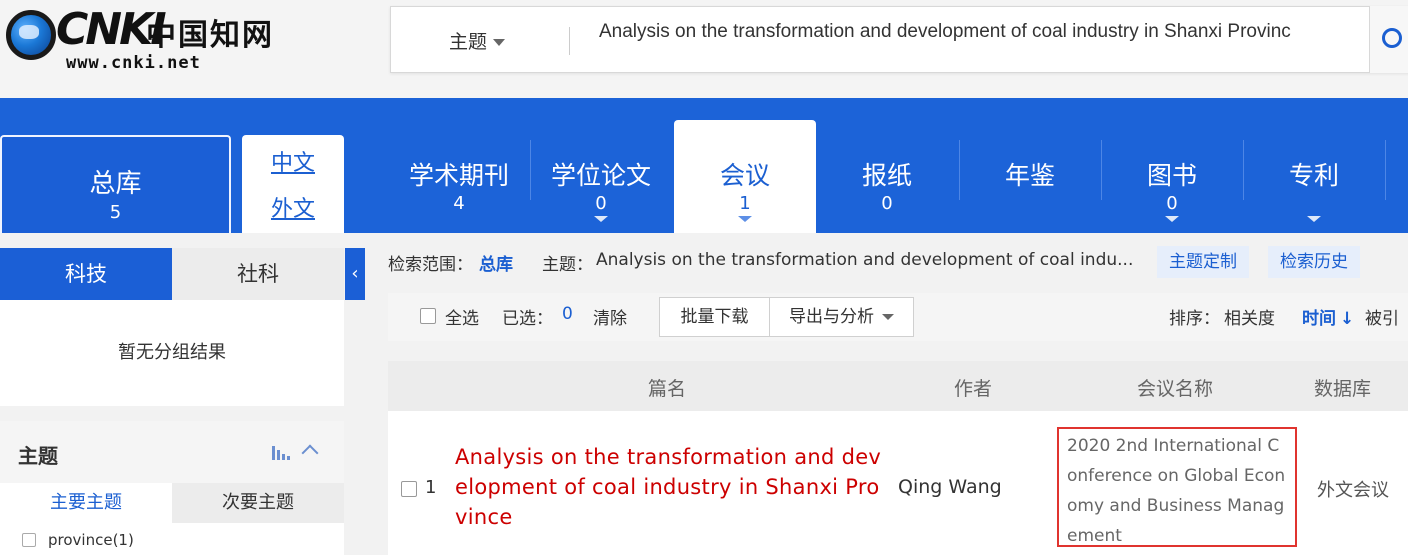  Describe the element at coordinates (210, 35) in the screenshot. I see `logo-chinese-name: 中国知网` at that location.